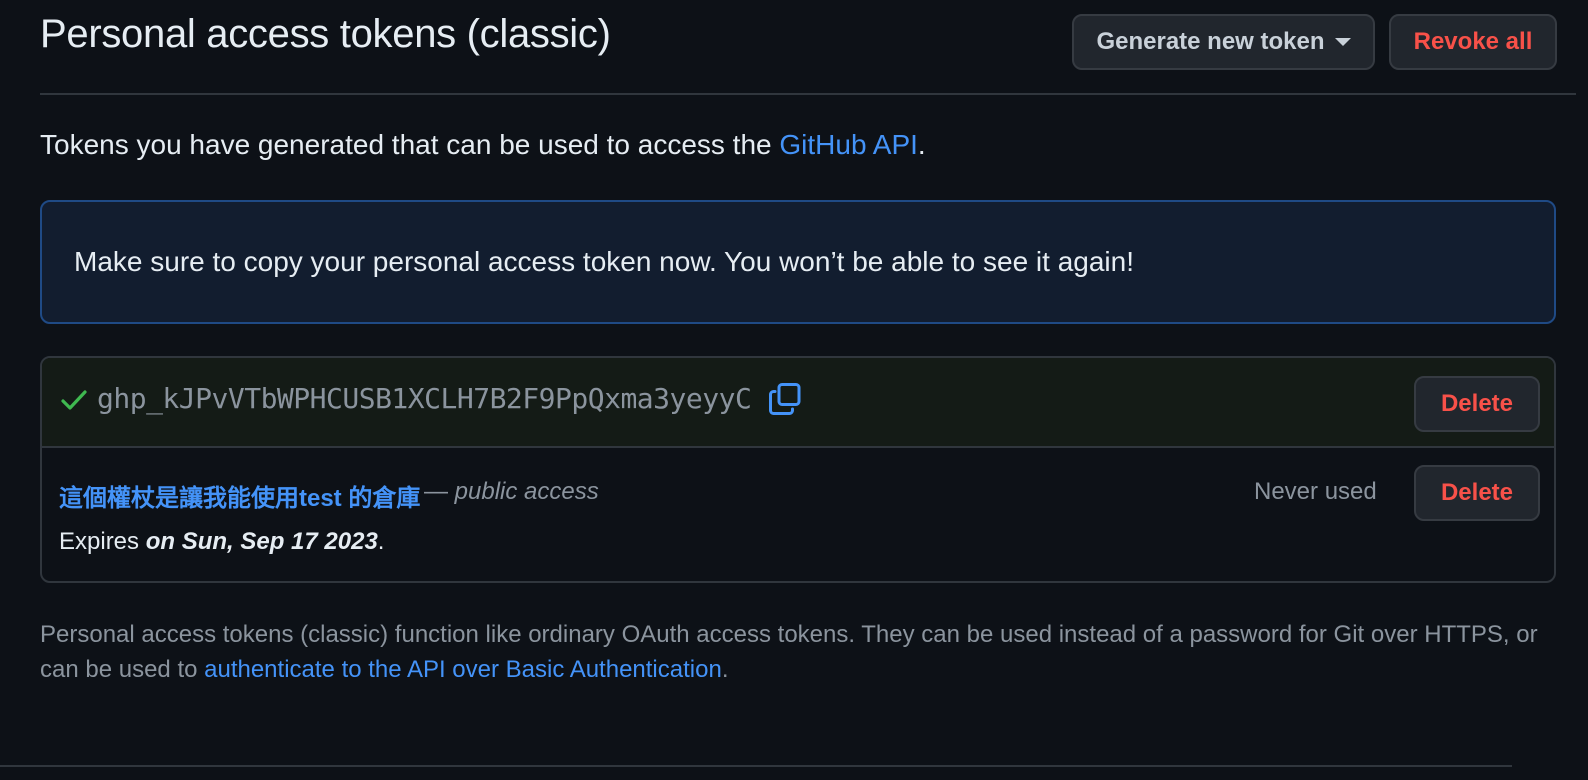  What do you see at coordinates (261, 541) in the screenshot?
I see `expires-date: on Sun, Sep 17 2023` at bounding box center [261, 541].